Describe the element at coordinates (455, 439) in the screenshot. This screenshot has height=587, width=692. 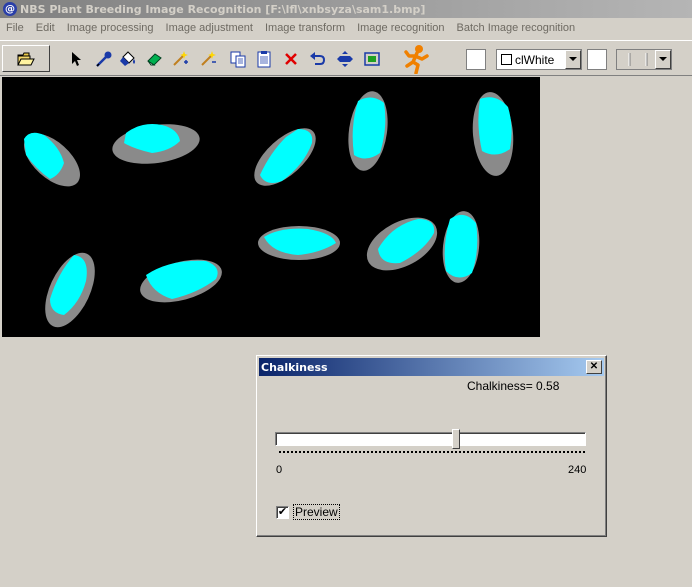
I see `threshold-slider-thumb` at that location.